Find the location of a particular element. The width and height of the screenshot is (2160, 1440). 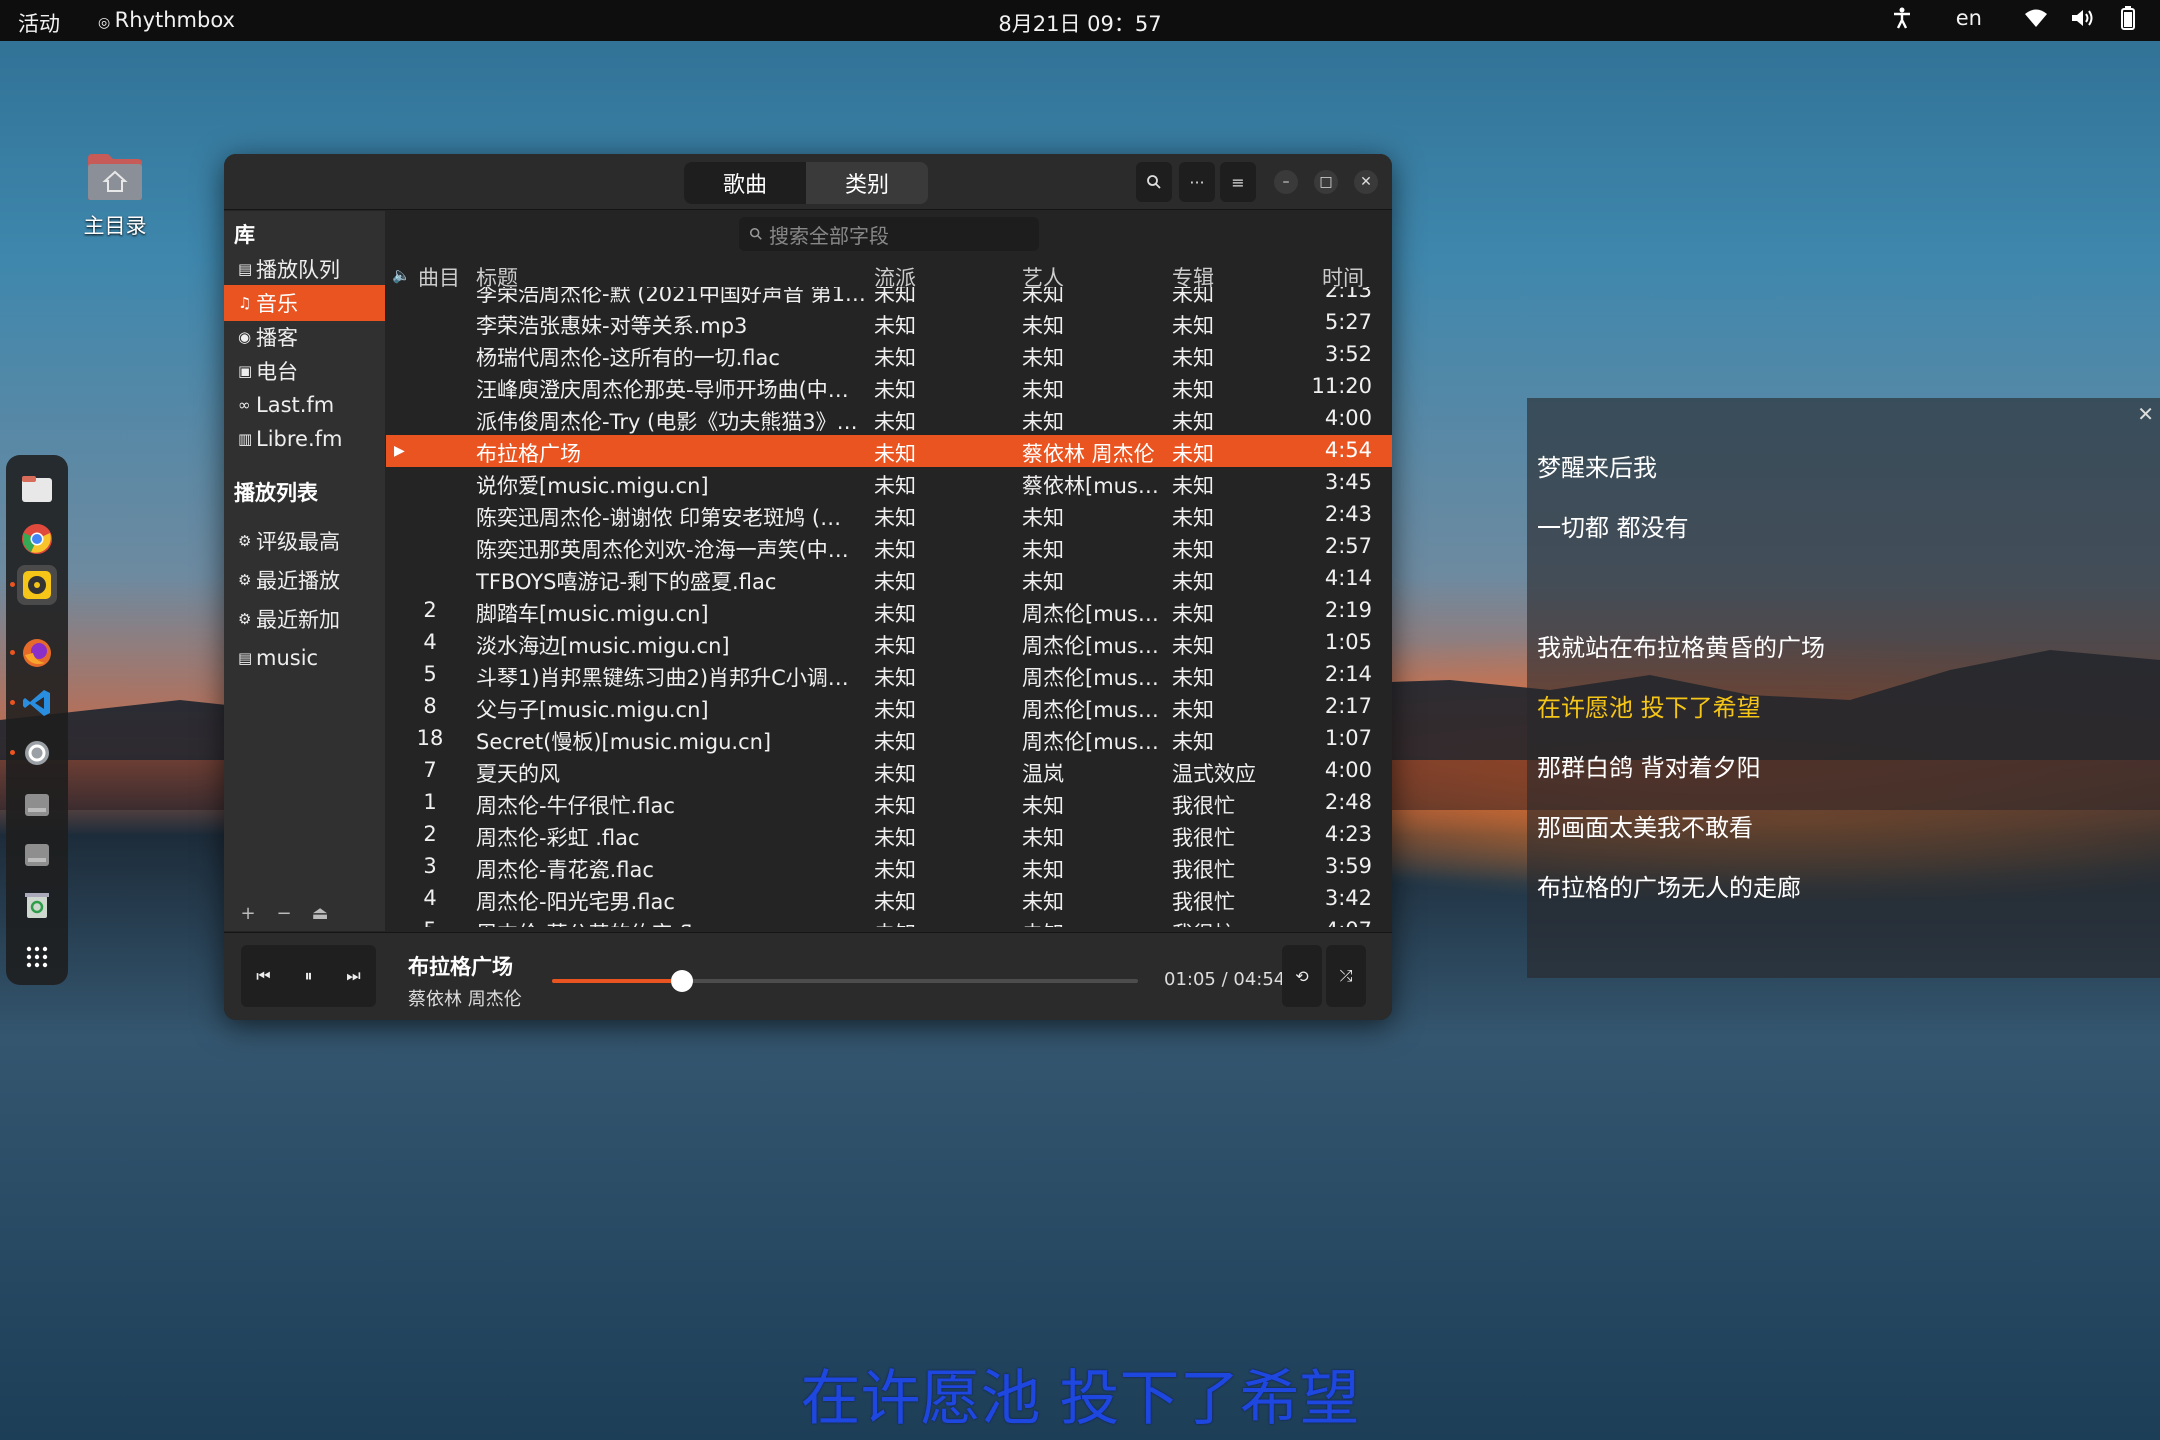

table-row: 杨瑞代周杰伦-这所有的一切.flac 未知 未知 未知 3:52 is located at coordinates (889, 355).